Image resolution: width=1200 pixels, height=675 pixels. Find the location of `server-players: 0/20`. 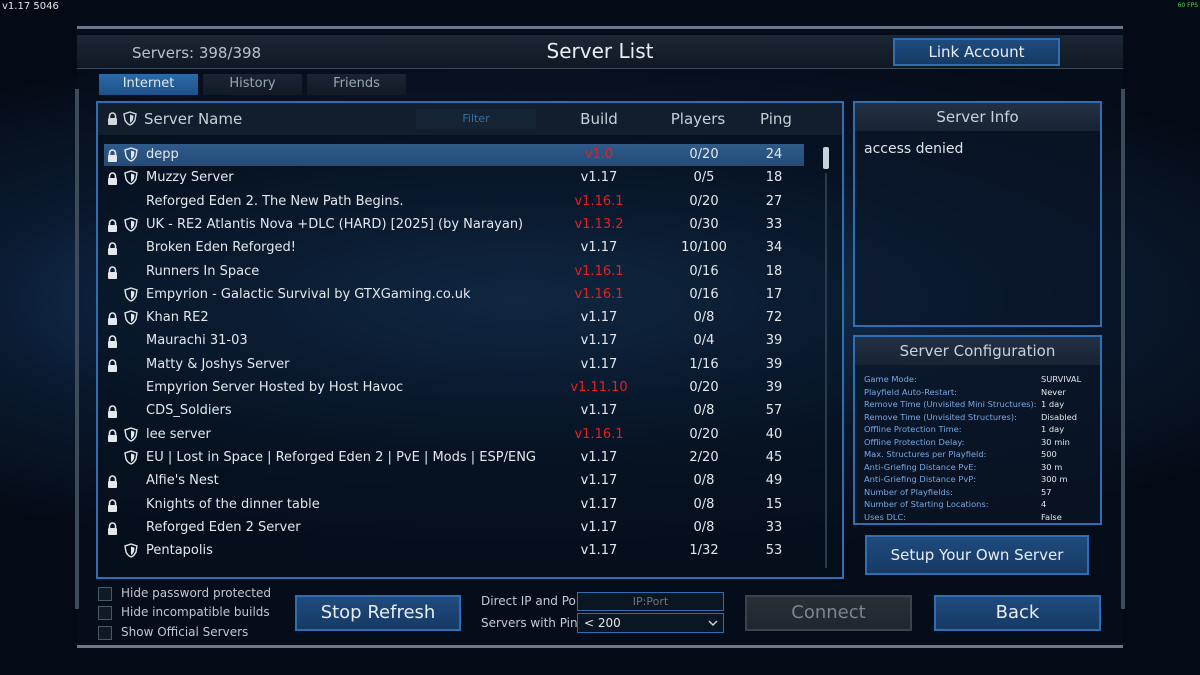

server-players: 0/20 is located at coordinates (704, 387).